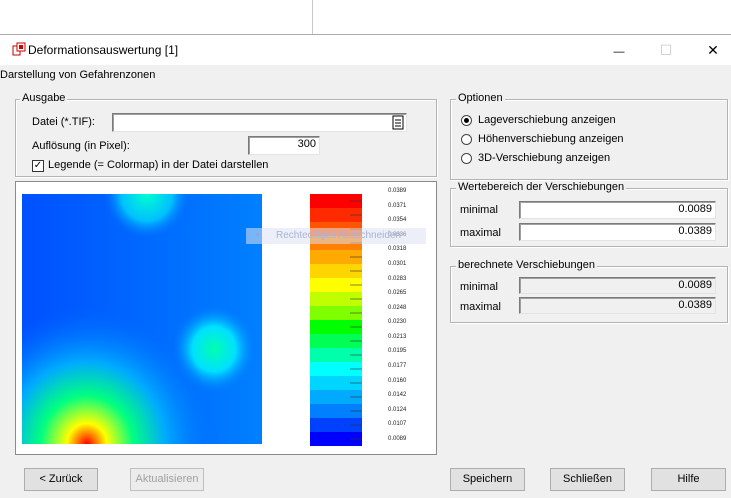 Image resolution: width=731 pixels, height=498 pixels. Describe the element at coordinates (617, 285) in the screenshot. I see `bv-min-value: 0.0089` at that location.